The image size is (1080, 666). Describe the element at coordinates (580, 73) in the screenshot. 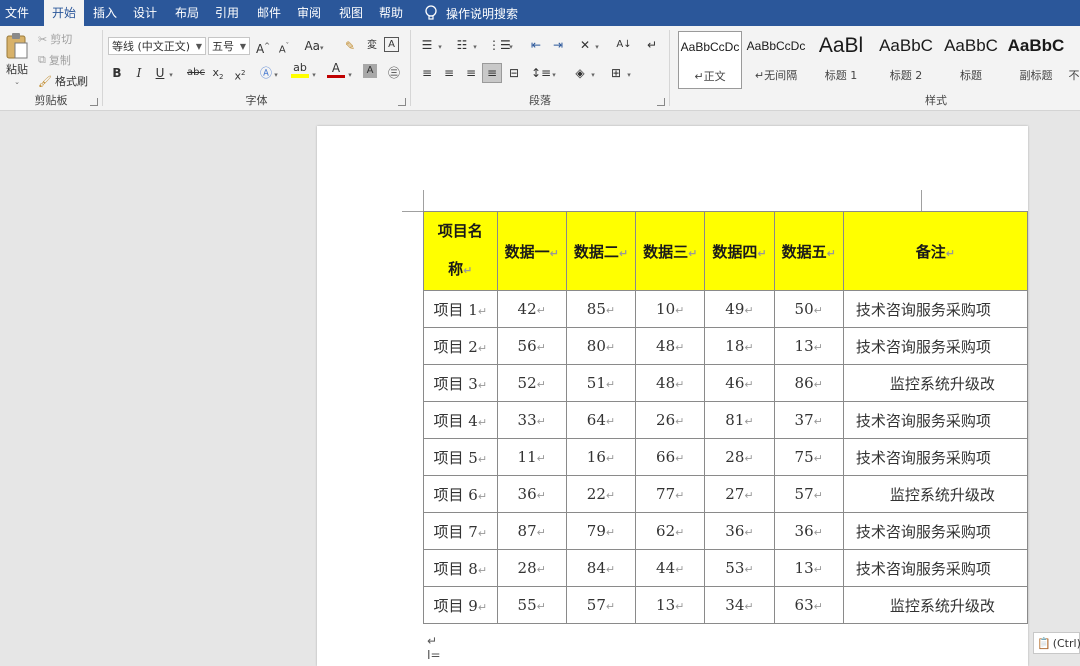

I see `shading-icon: ◈` at that location.